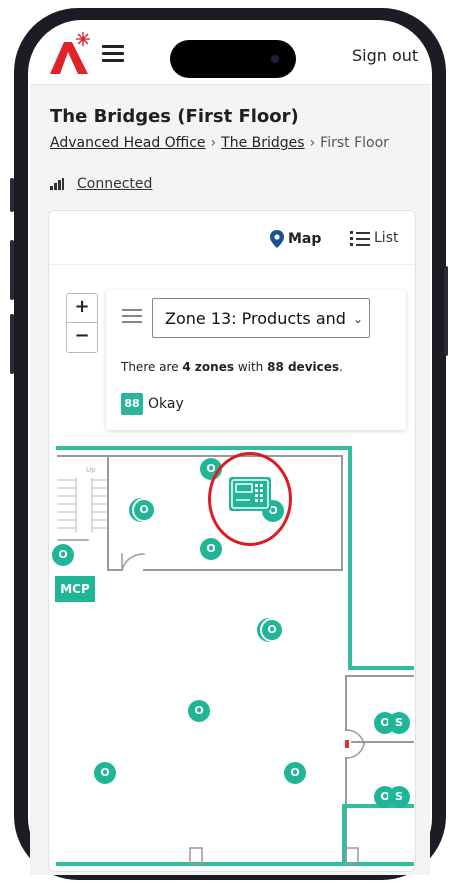 Image resolution: width=454 pixels, height=884 pixels. Describe the element at coordinates (303, 367) in the screenshot. I see `device-count: 88 devices` at that location.